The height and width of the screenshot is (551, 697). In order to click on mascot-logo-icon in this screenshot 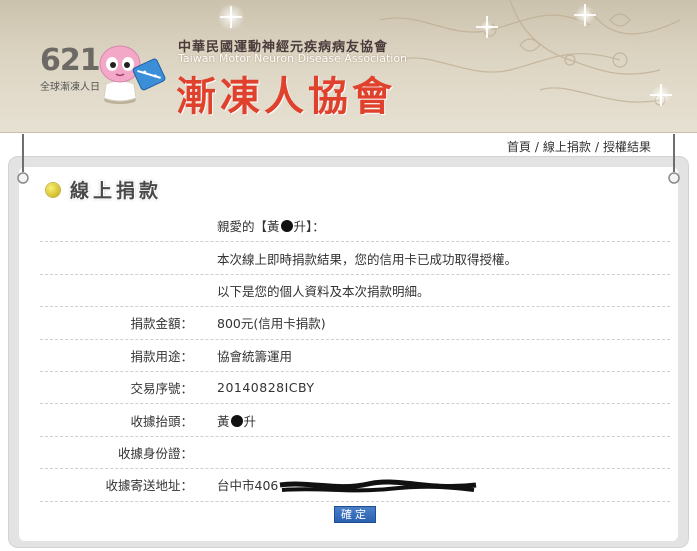, I will do `click(132, 74)`.